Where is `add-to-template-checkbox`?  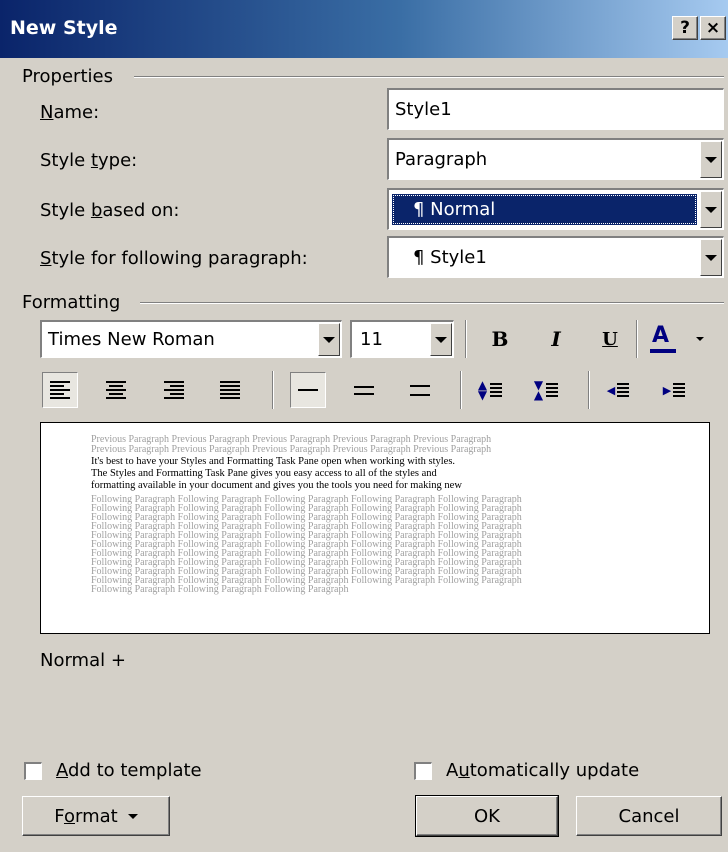 add-to-template-checkbox is located at coordinates (33, 771).